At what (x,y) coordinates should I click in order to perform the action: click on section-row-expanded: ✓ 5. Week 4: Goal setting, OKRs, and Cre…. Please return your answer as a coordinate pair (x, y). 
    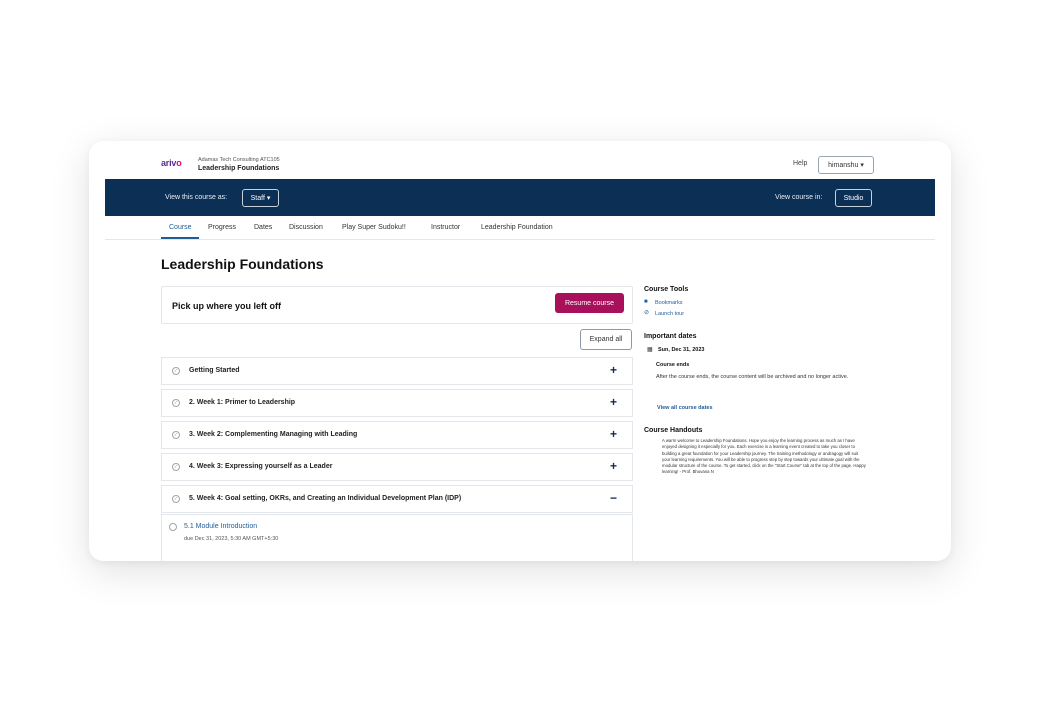
    Looking at the image, I should click on (397, 499).